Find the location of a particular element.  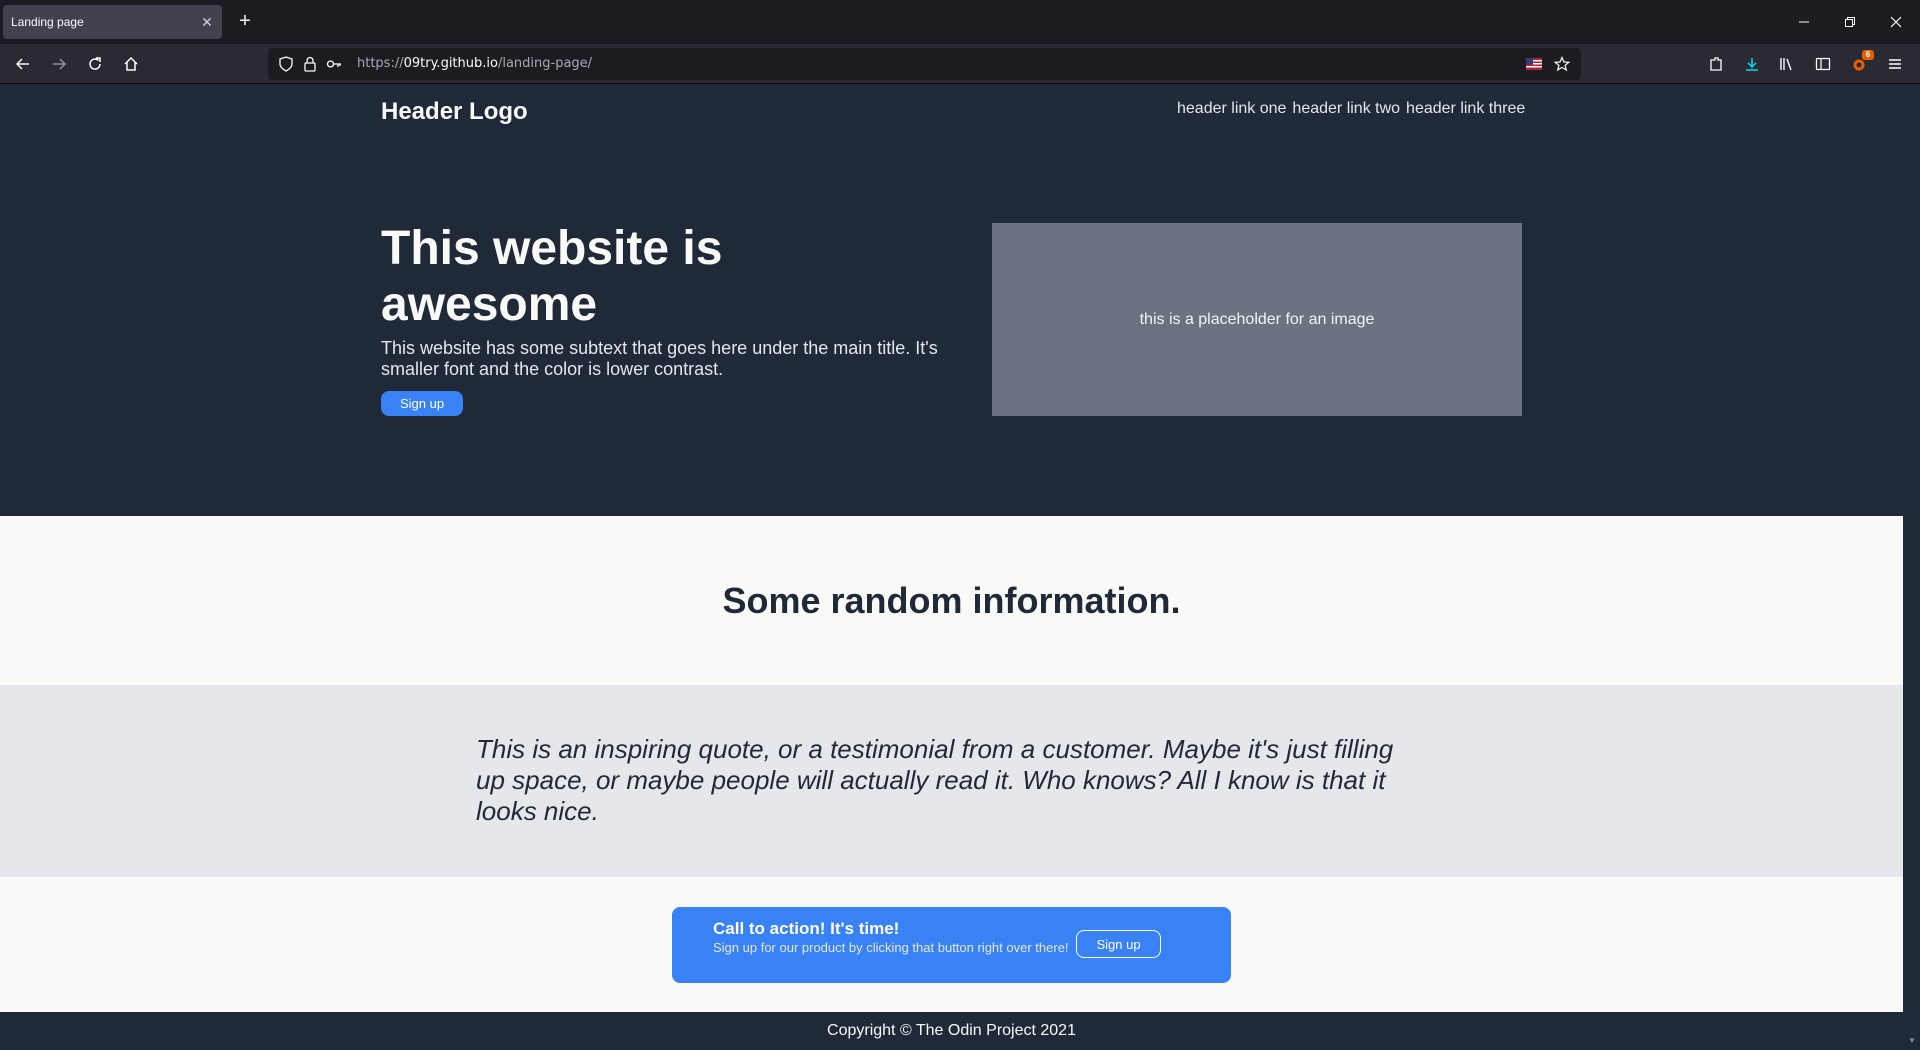

page-scrollbar is located at coordinates (1911, 567).